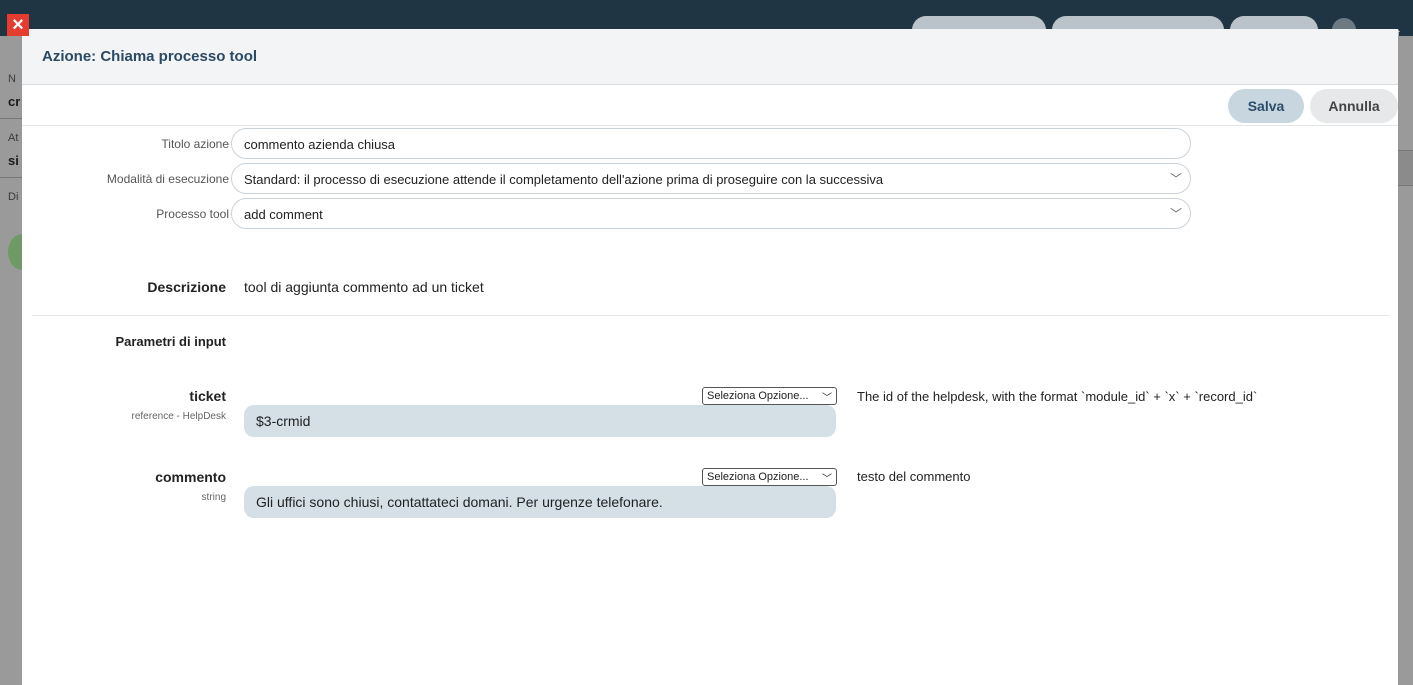 Image resolution: width=1413 pixels, height=685 pixels. What do you see at coordinates (540, 421) in the screenshot?
I see `param-value-input: $3-crmid` at bounding box center [540, 421].